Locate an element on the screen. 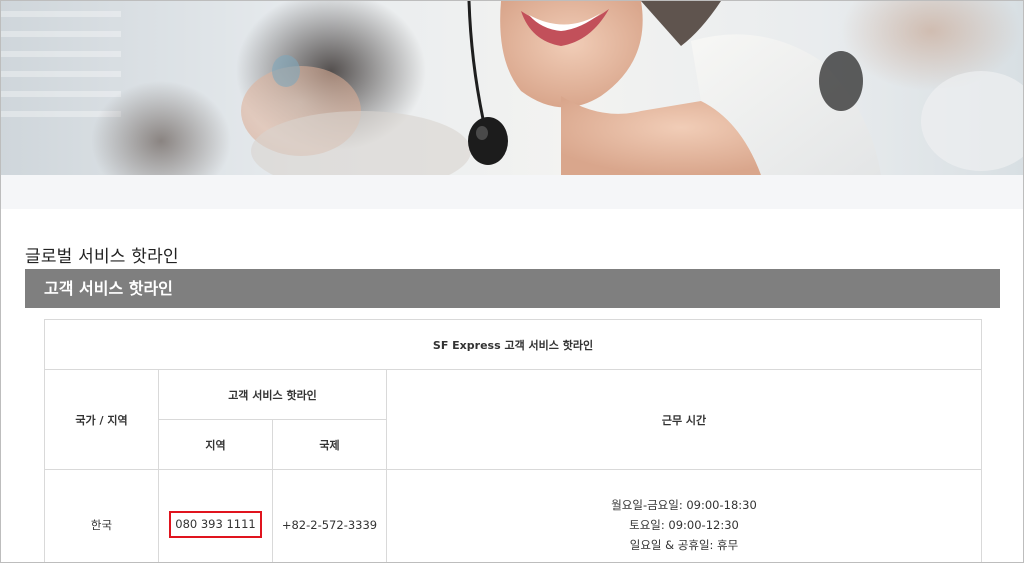 This screenshot has width=1024, height=563. local-number-highlighted: 080 393 1111 is located at coordinates (215, 524).